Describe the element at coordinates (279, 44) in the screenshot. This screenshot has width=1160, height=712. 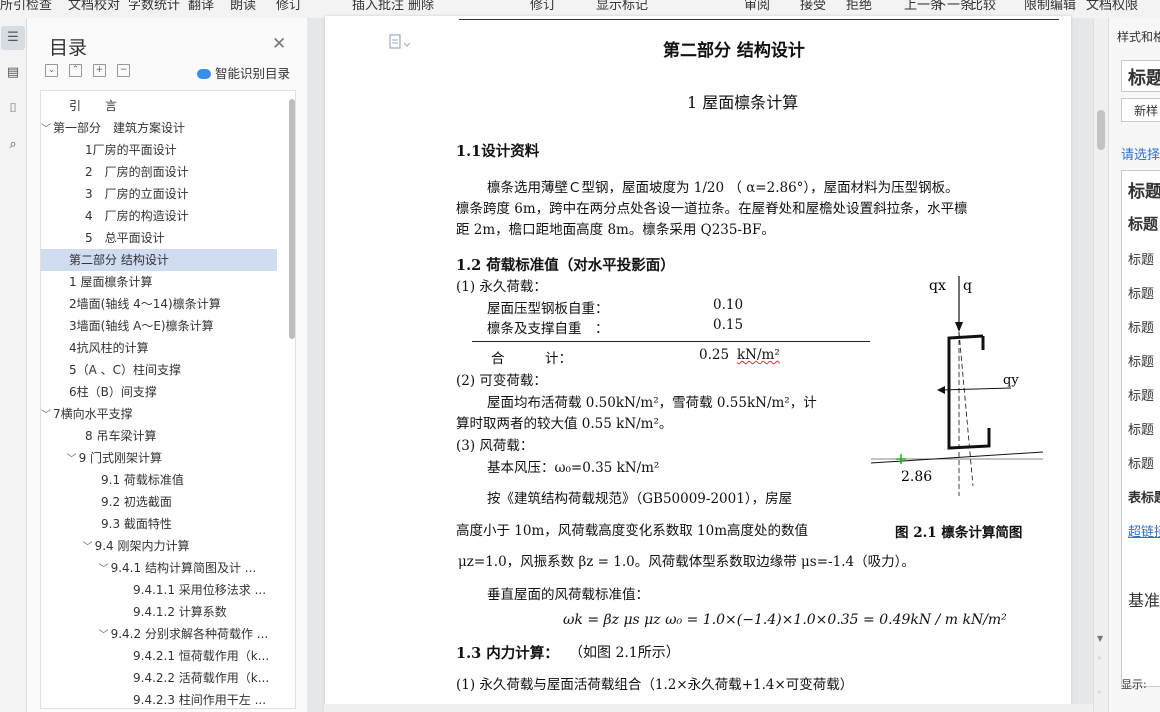
I see `close-icon: ✕` at that location.